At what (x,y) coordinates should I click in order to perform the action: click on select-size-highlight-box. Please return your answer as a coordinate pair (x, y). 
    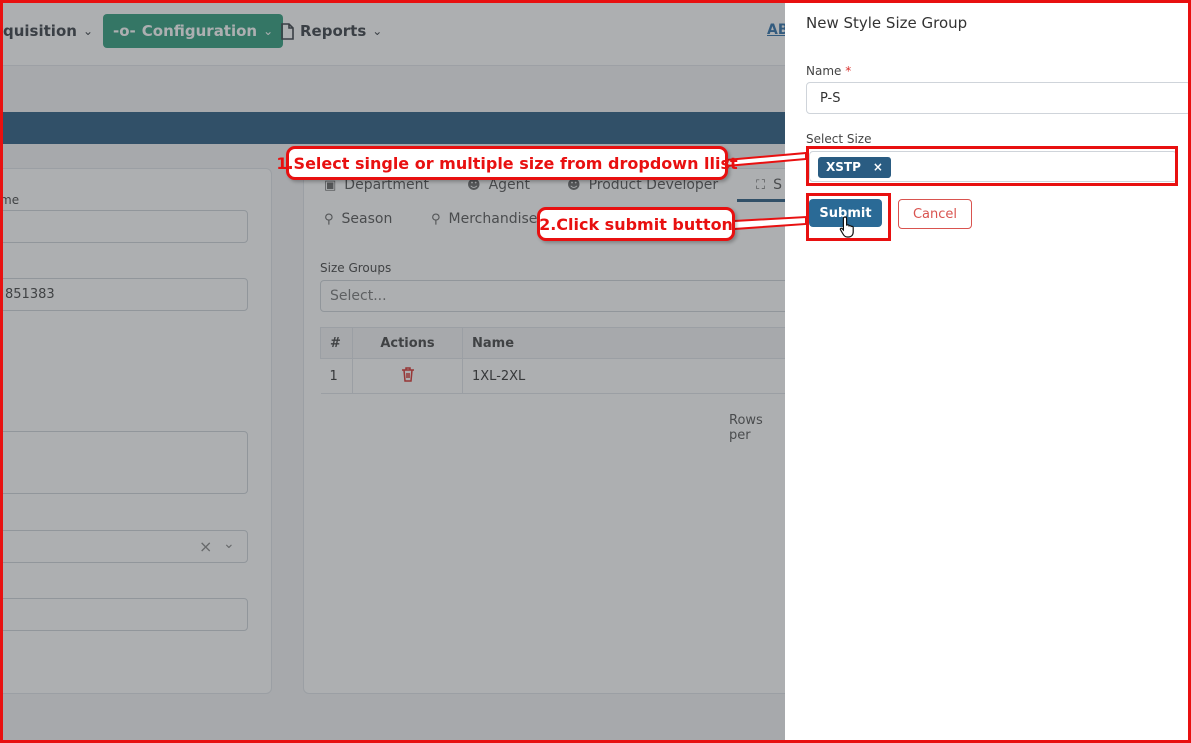
    Looking at the image, I should click on (992, 166).